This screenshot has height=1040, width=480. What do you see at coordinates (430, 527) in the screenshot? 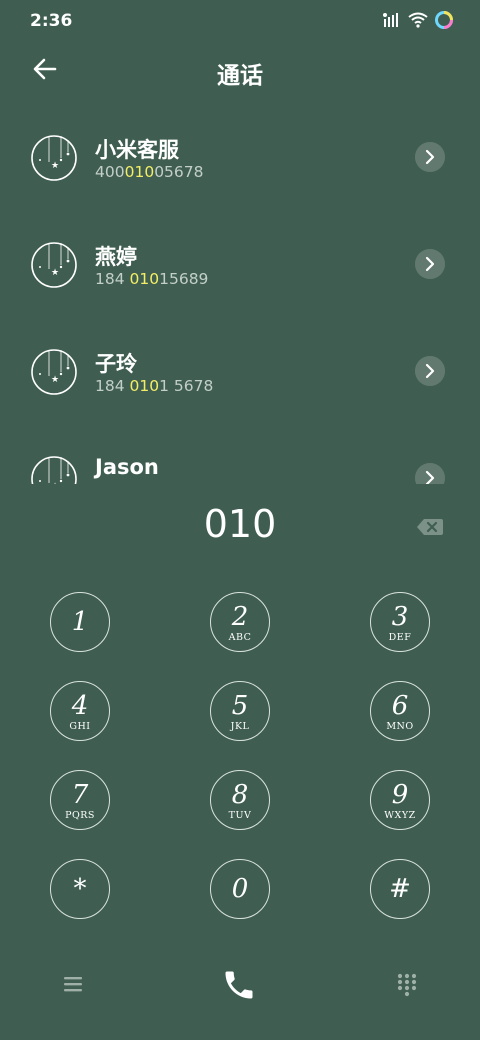
I see `backspace-icon` at bounding box center [430, 527].